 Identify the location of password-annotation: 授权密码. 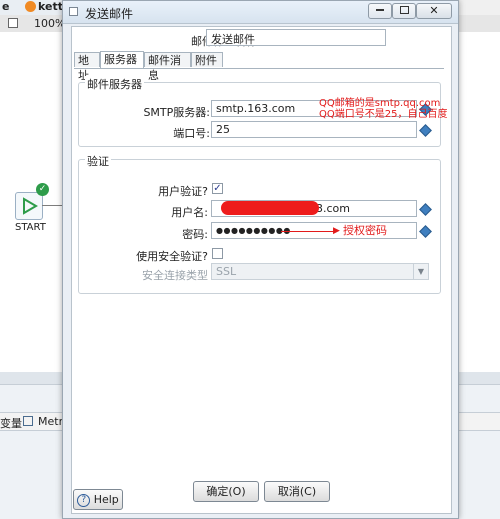
(365, 230).